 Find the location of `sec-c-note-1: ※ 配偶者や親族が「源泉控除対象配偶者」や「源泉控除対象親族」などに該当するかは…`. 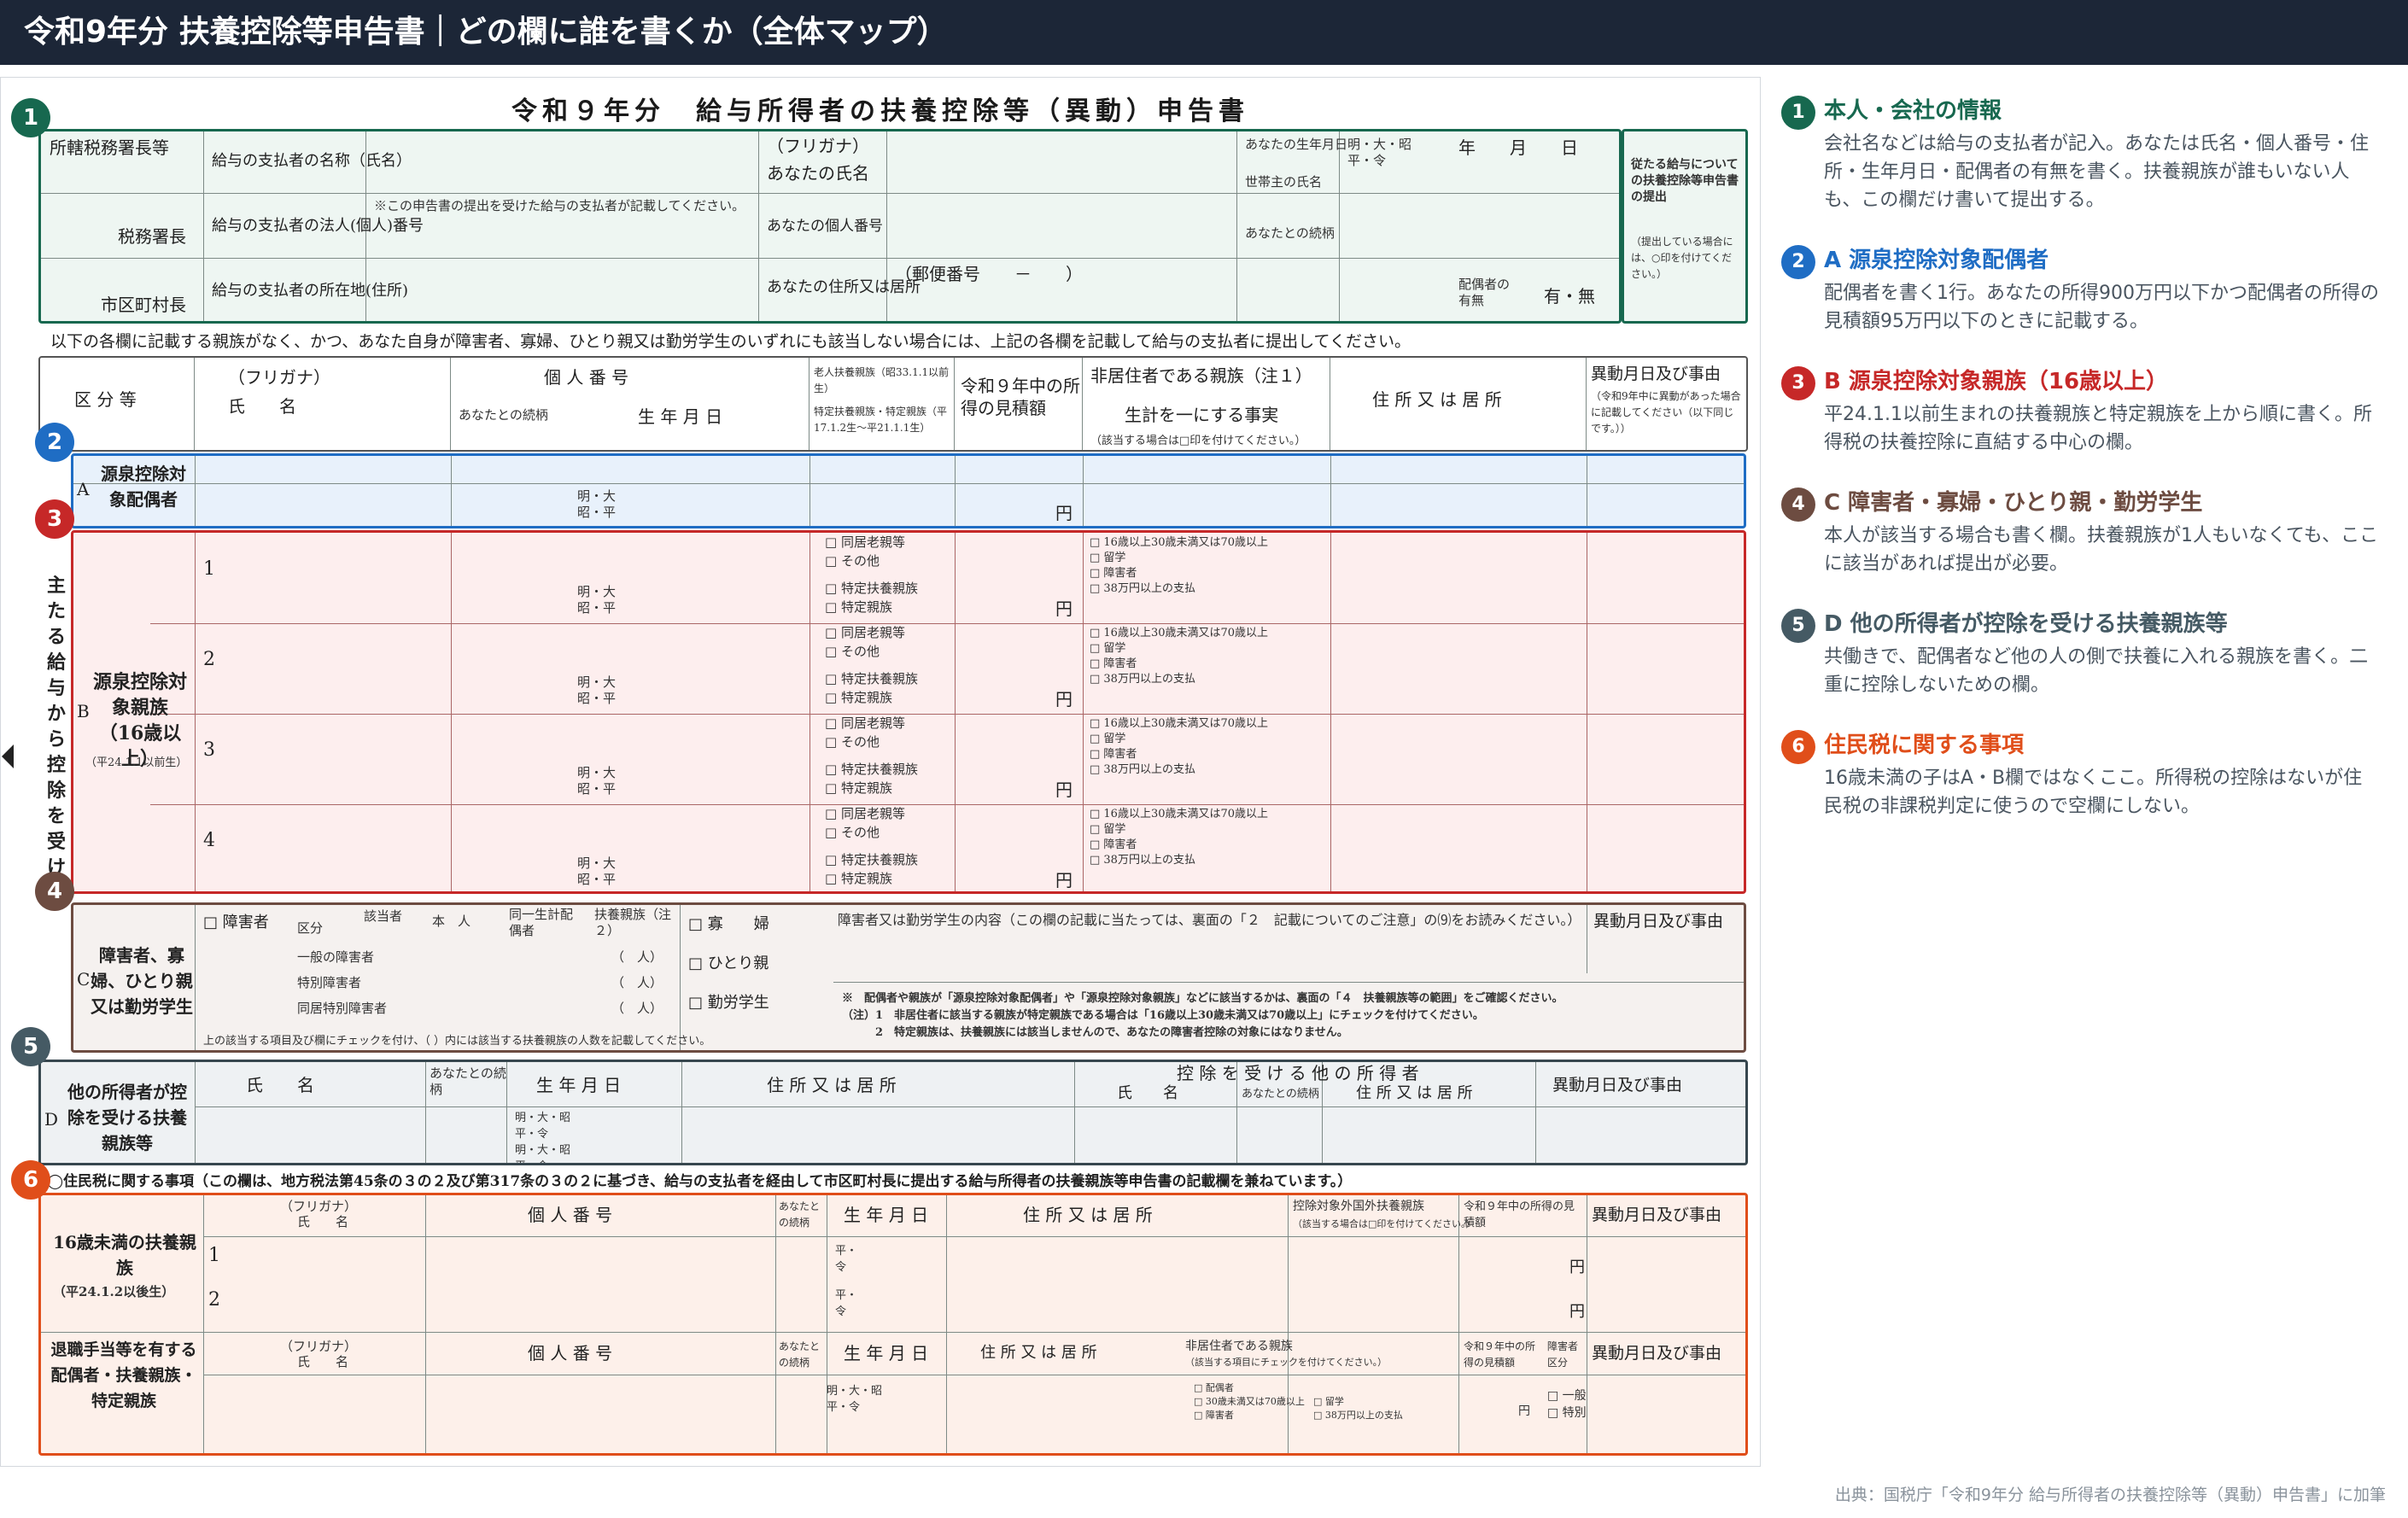

sec-c-note-1: ※ 配偶者や親族が「源泉控除対象配偶者」や「源泉控除対象親族」などに該当するかは… is located at coordinates (1202, 999).